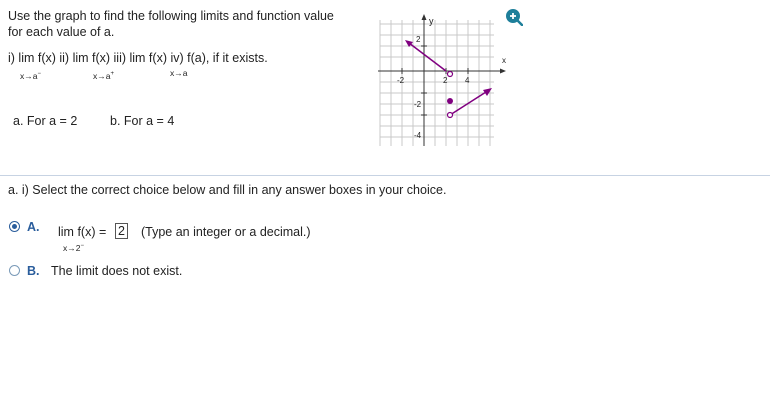 This screenshot has height=407, width=770. What do you see at coordinates (61, 32) in the screenshot?
I see `question-prompt-line2: for each value of a.` at bounding box center [61, 32].